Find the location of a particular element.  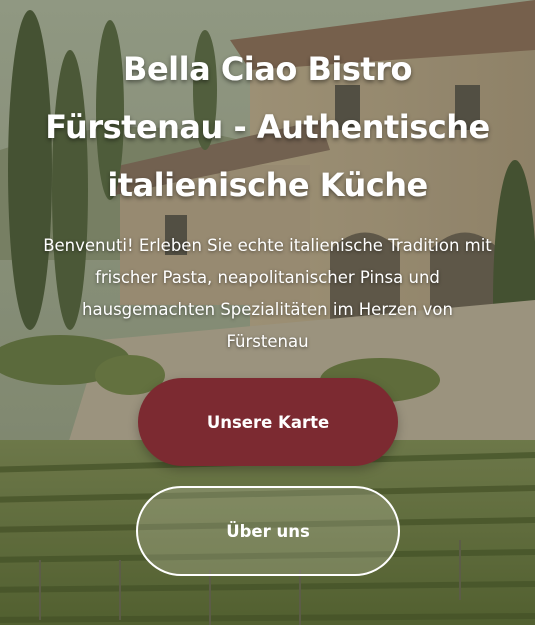

menu-button: Unsere Karte is located at coordinates (268, 422).